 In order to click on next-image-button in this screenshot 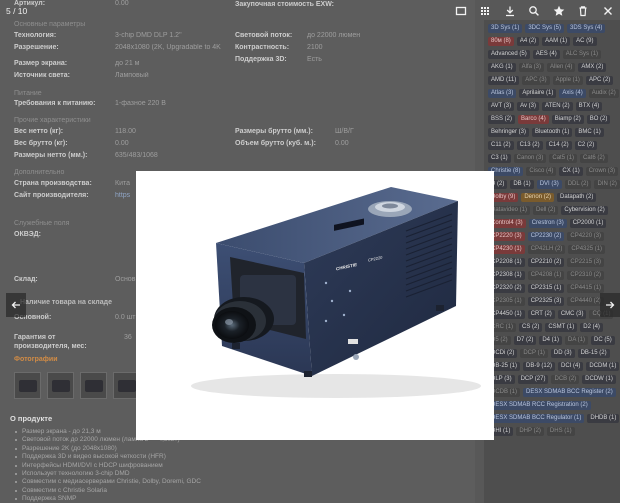, I will do `click(610, 305)`.